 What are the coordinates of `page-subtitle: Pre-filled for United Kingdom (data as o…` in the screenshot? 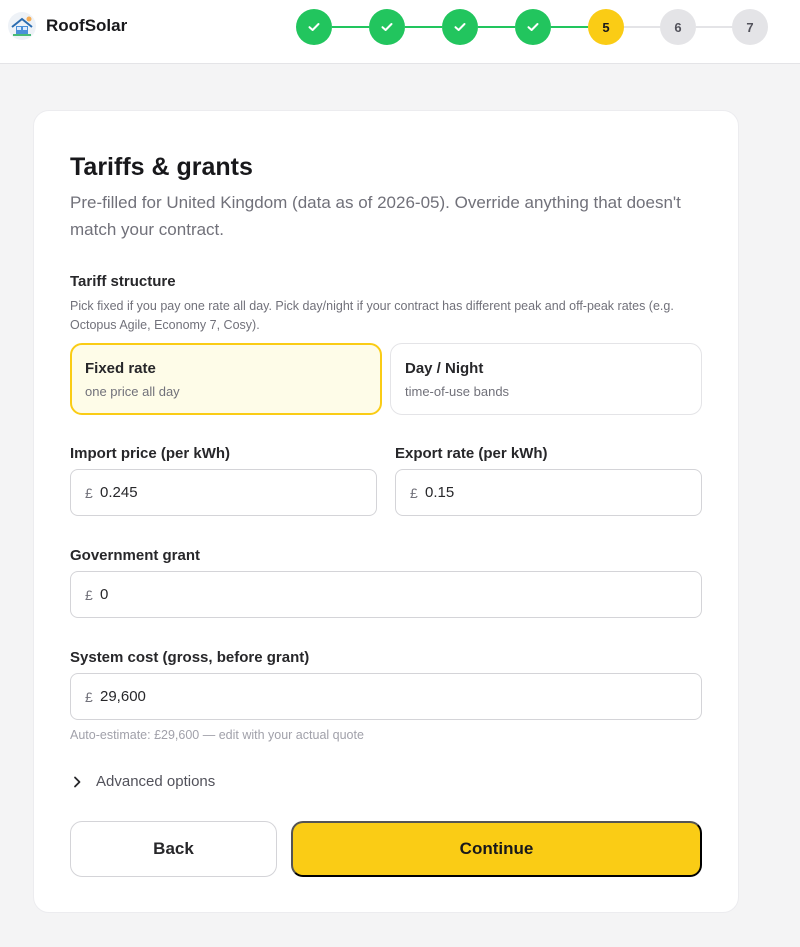 It's located at (375, 216).